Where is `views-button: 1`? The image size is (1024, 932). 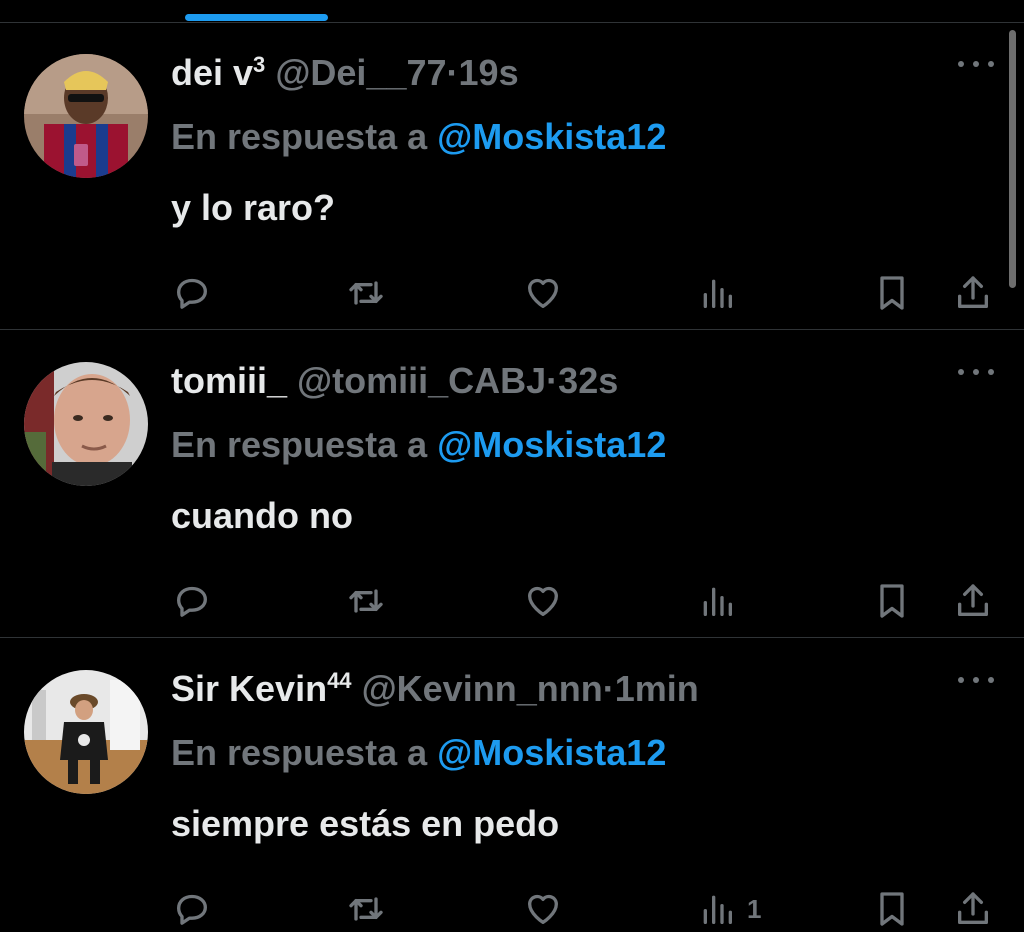 views-button: 1 is located at coordinates (729, 909).